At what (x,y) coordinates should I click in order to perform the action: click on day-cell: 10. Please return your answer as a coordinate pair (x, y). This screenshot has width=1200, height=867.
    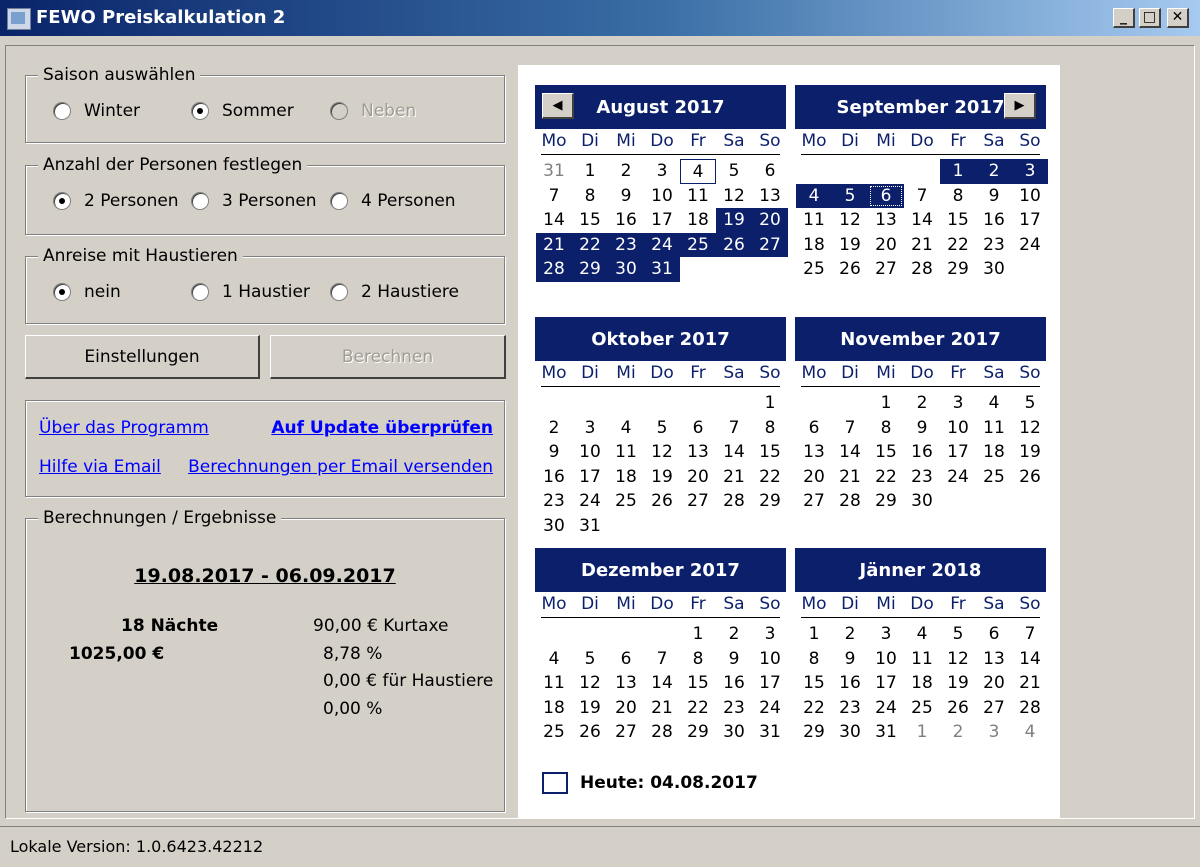
    Looking at the image, I should click on (886, 659).